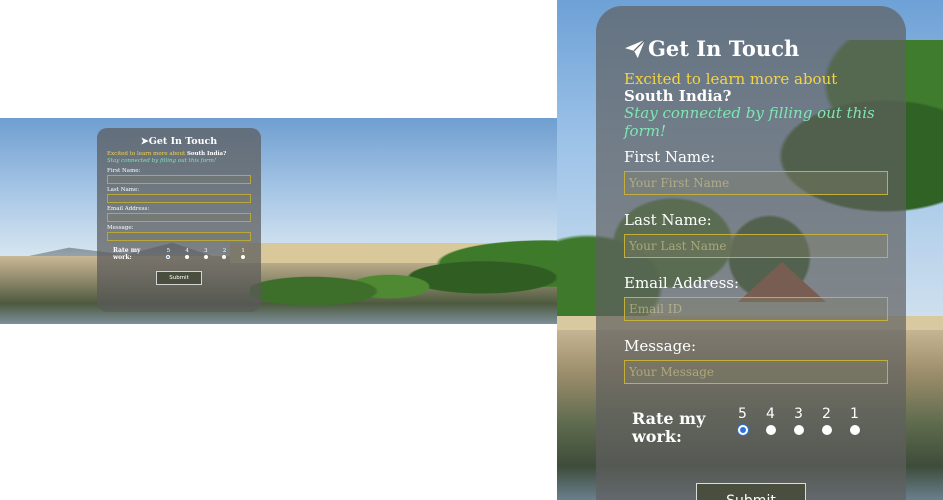  I want to click on message-label-small: Message:, so click(120, 227).